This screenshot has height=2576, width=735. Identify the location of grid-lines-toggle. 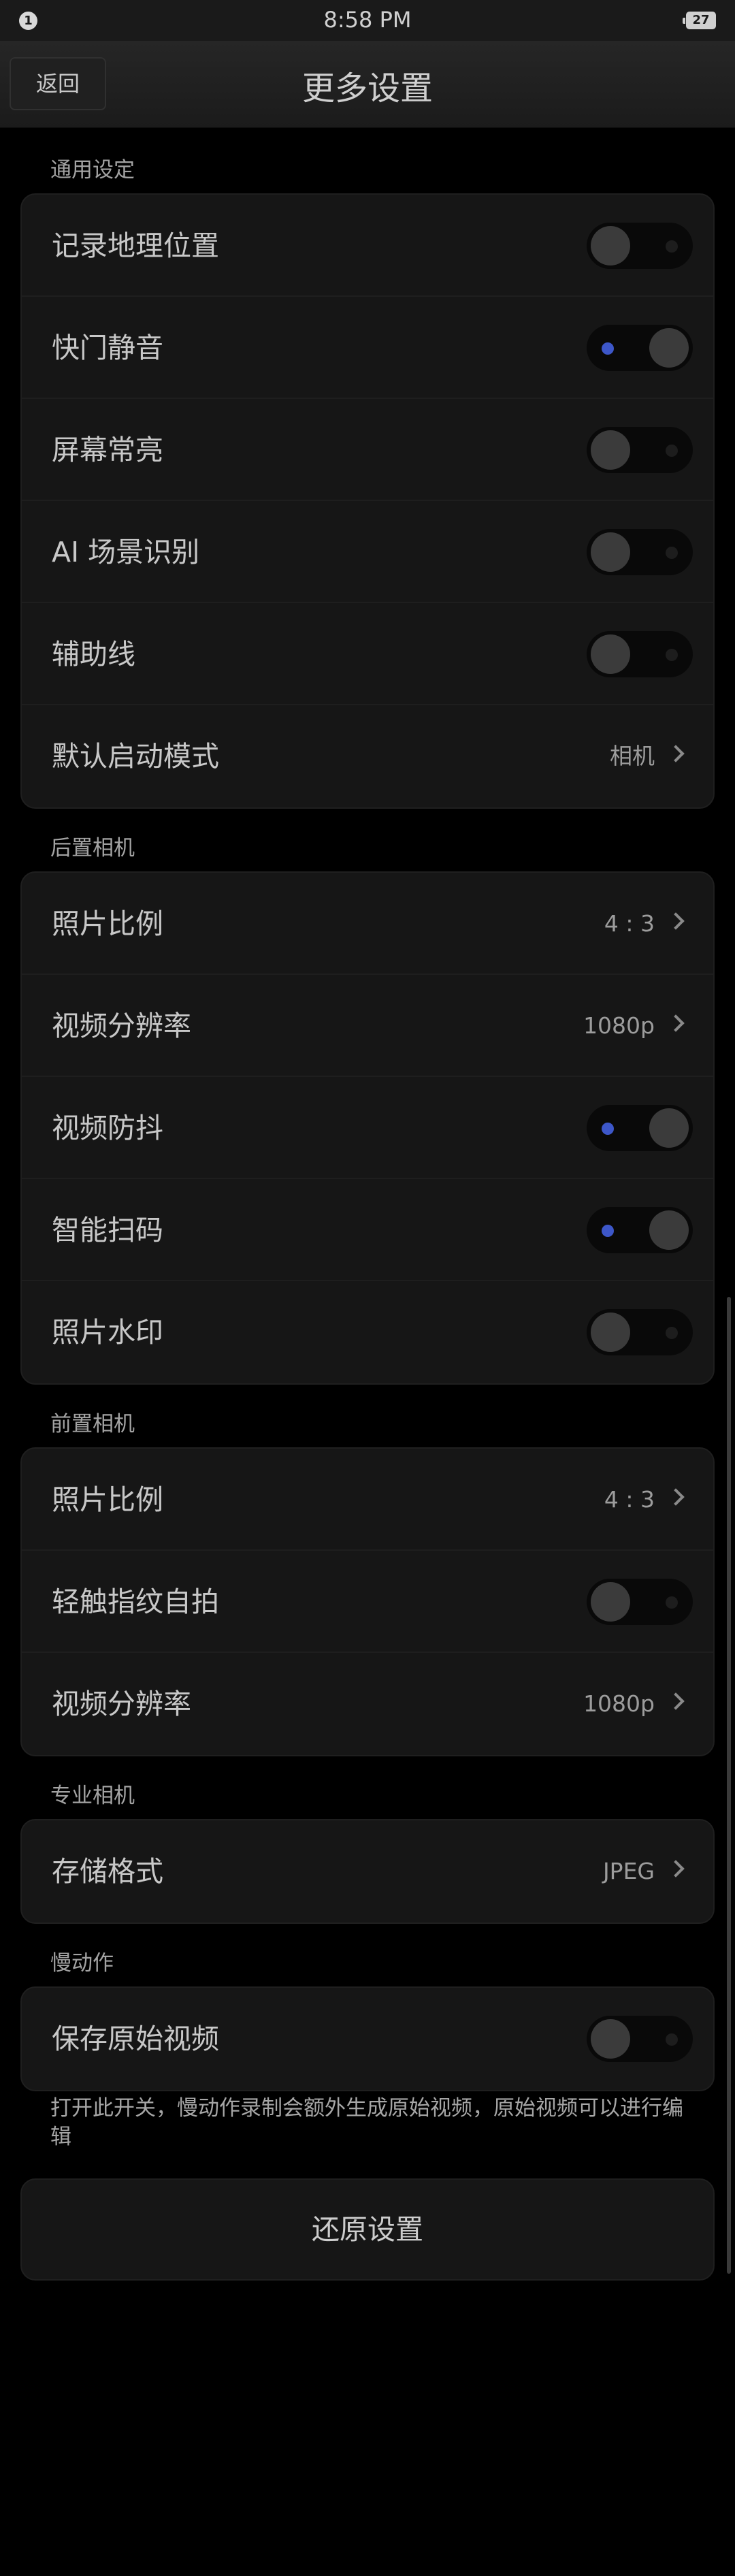
(640, 654).